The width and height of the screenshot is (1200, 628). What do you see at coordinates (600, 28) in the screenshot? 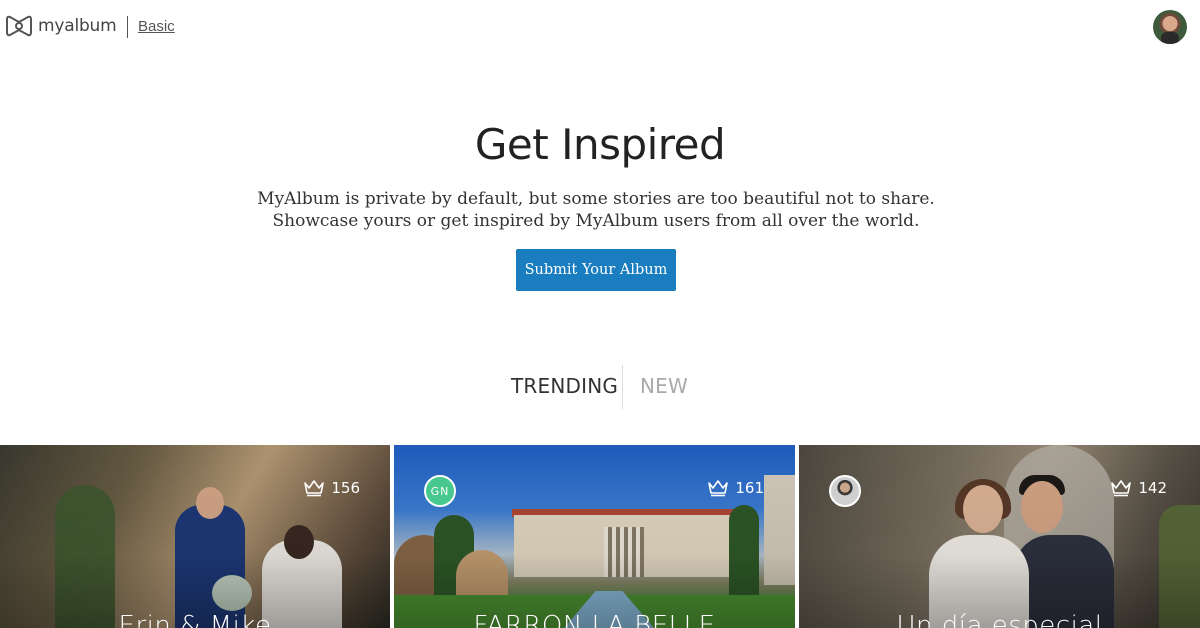
I see `top-header: myalbum Basic` at bounding box center [600, 28].